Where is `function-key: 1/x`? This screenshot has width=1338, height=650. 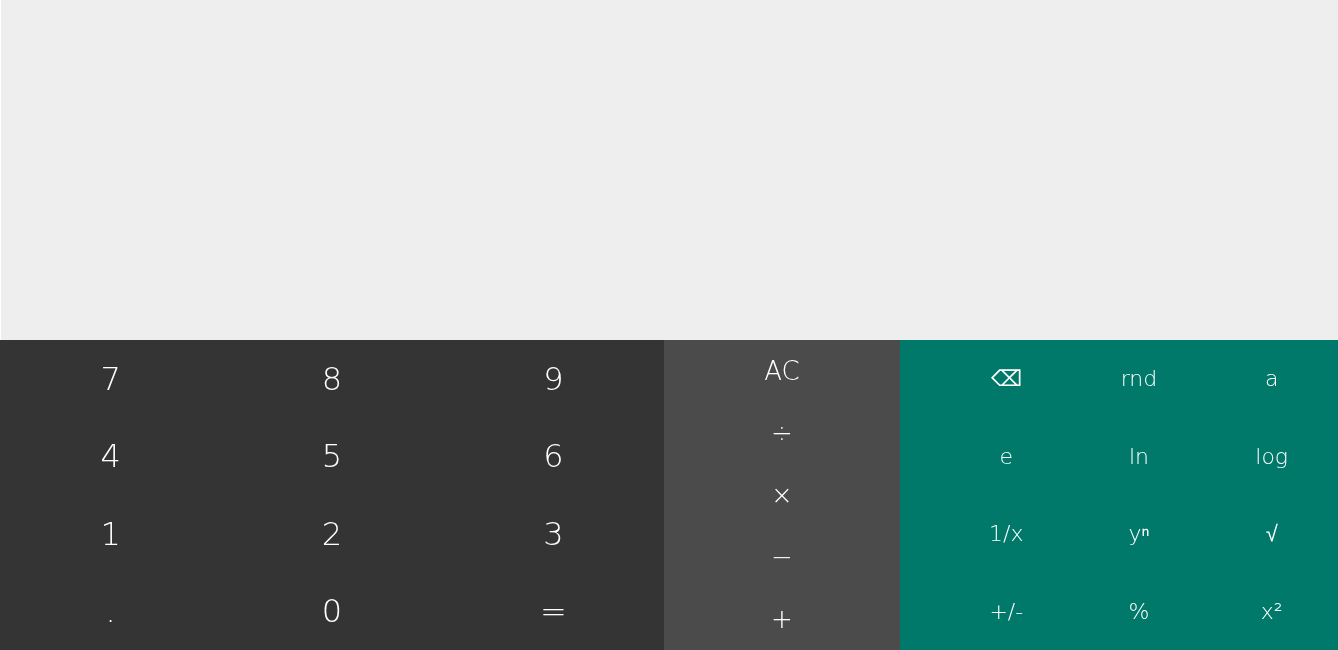
function-key: 1/x is located at coordinates (1006, 534).